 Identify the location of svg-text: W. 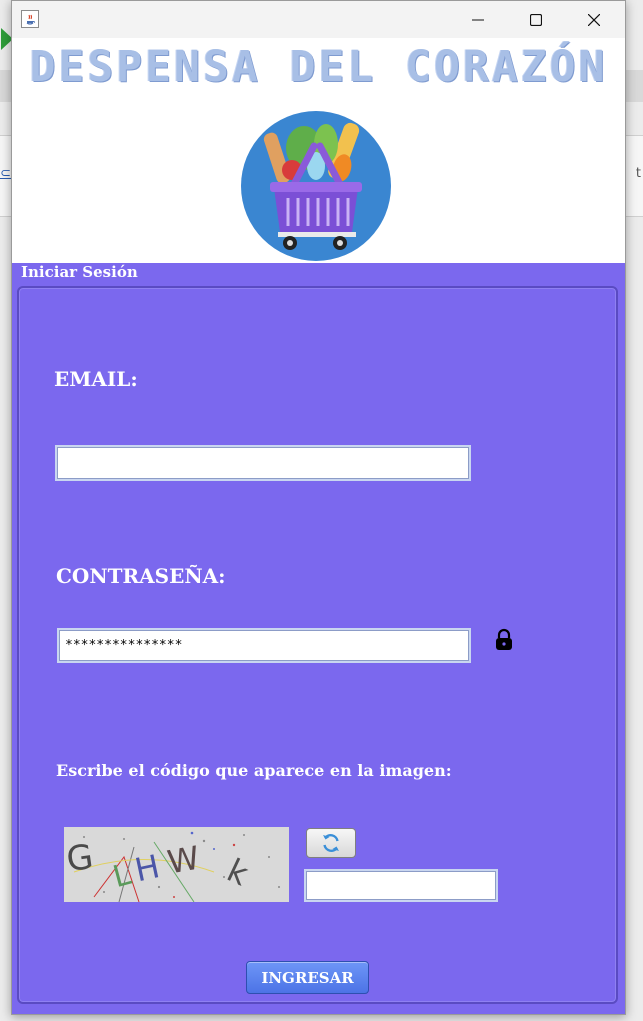
(184, 860).